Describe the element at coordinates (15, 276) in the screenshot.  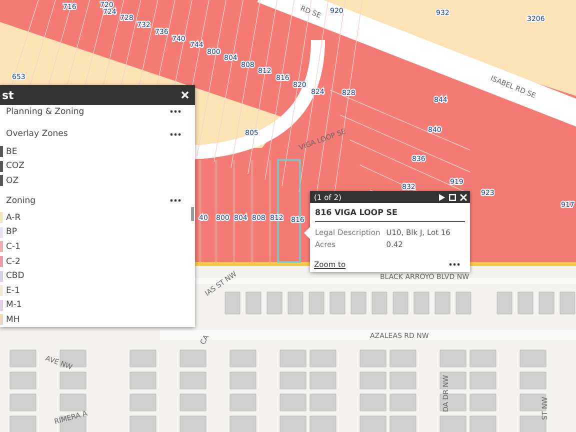
I see `legend-label: CBD` at that location.